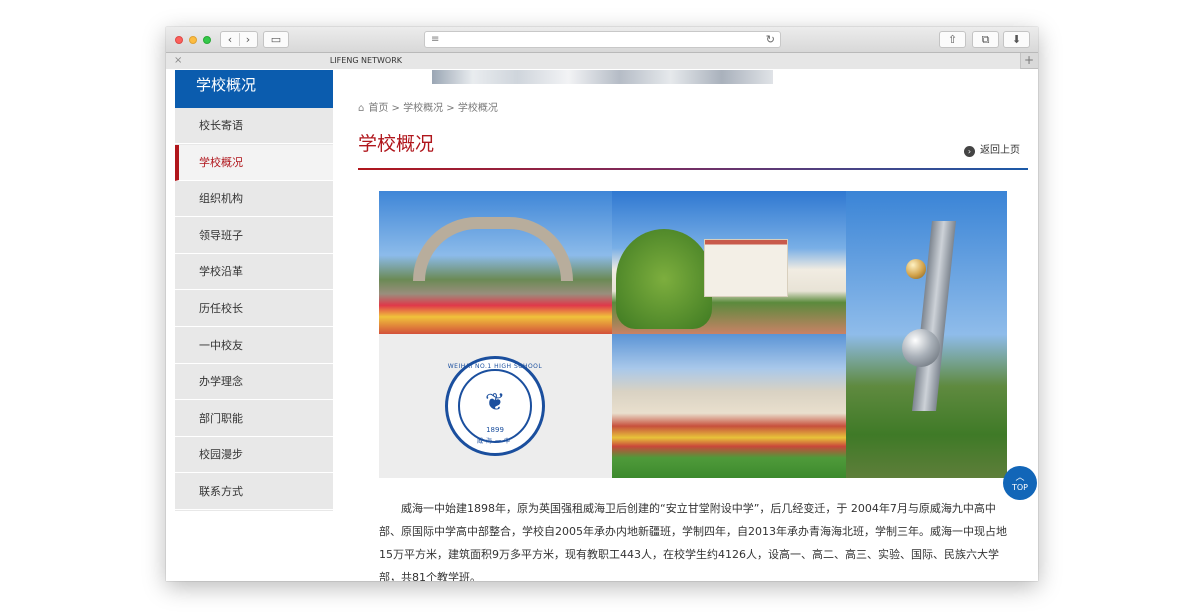  Describe the element at coordinates (396, 144) in the screenshot. I see `page-title: 学校概况` at that location.